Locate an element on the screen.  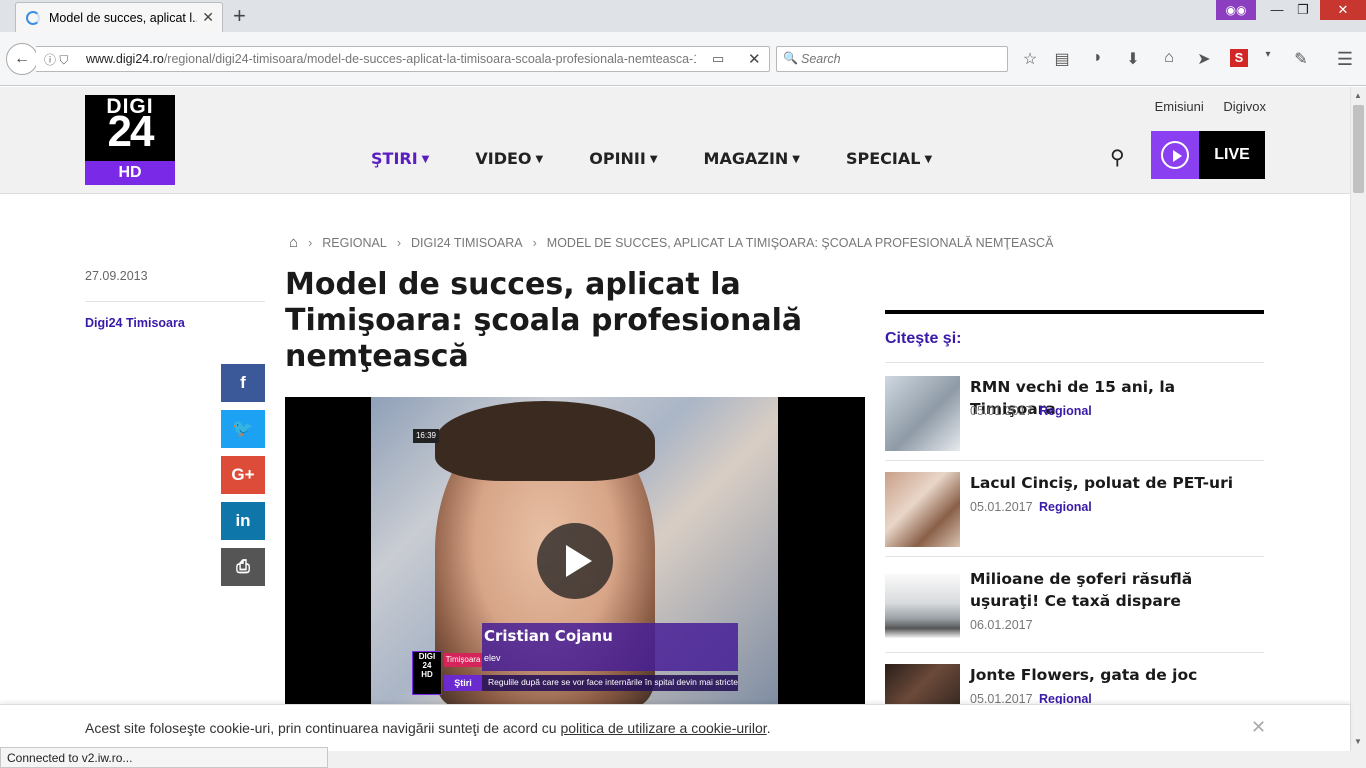
private-mask-icon: ◉◉ is located at coordinates (1236, 10).